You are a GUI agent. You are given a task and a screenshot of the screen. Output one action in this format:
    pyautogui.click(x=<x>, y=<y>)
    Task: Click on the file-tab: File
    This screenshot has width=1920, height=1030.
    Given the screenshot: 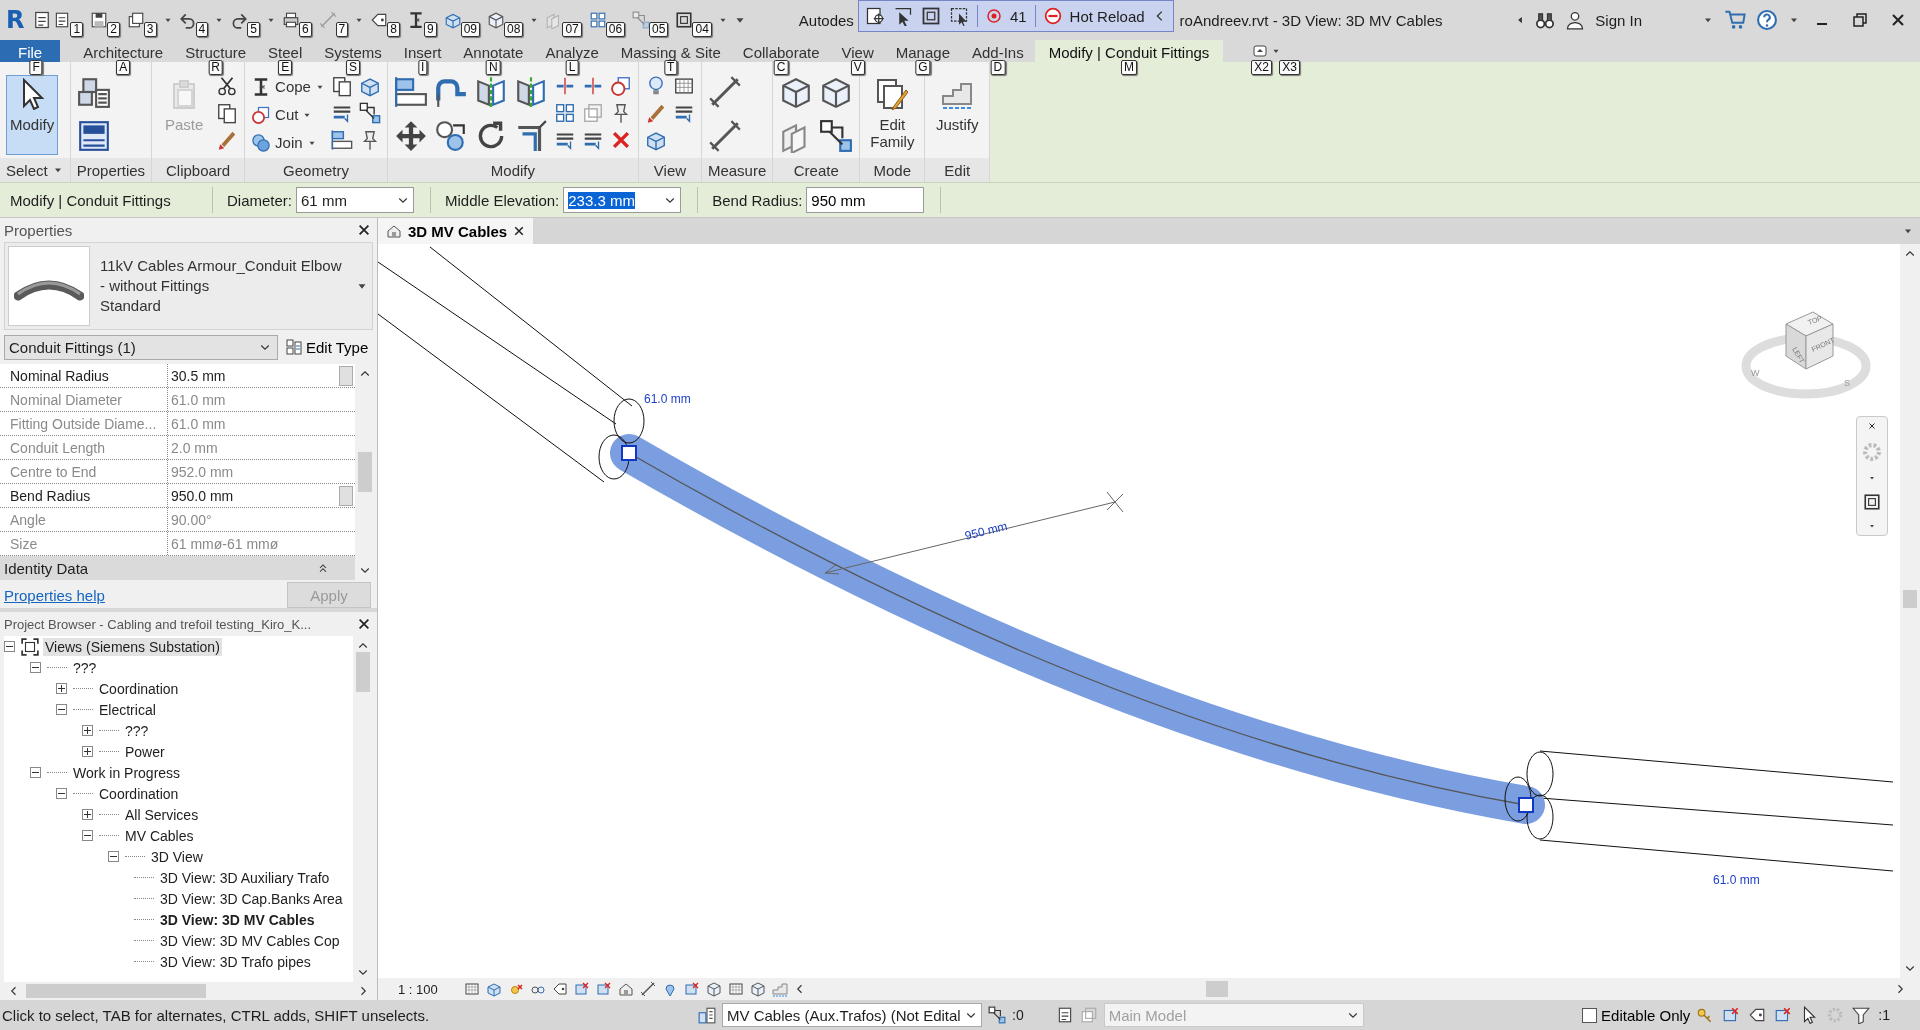 What is the action you would take?
    pyautogui.click(x=30, y=51)
    